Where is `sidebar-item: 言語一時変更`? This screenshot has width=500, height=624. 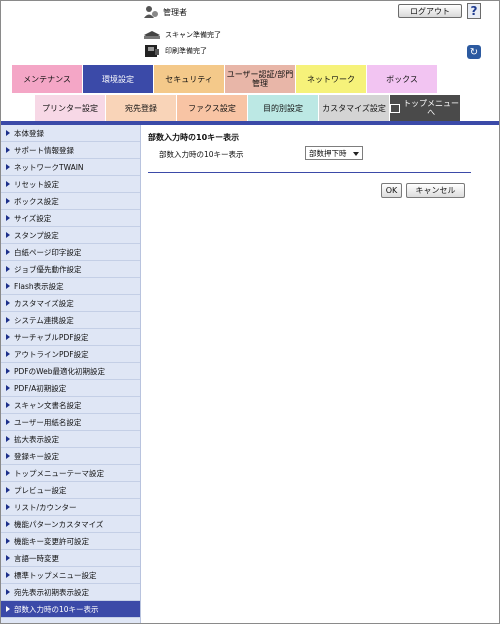 sidebar-item: 言語一時変更 is located at coordinates (70, 558).